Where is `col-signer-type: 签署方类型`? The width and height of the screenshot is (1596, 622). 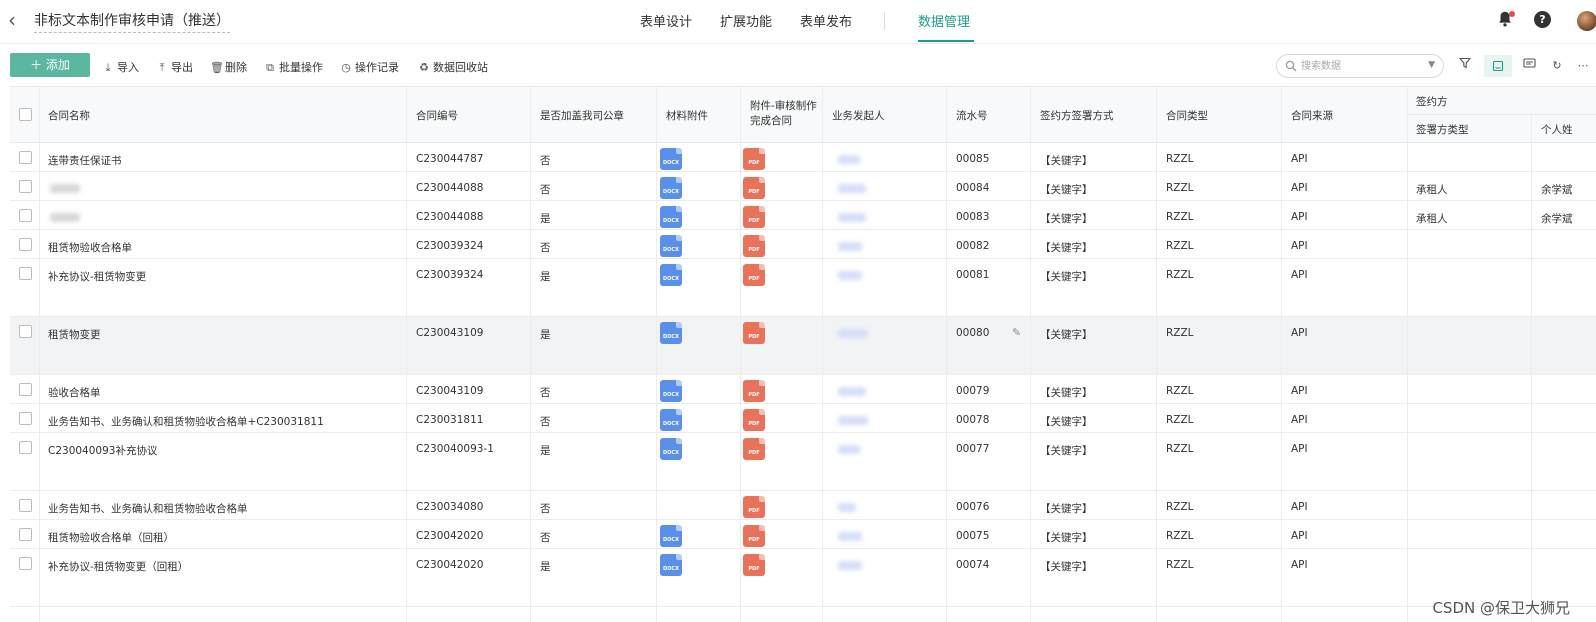 col-signer-type: 签署方类型 is located at coordinates (1442, 129).